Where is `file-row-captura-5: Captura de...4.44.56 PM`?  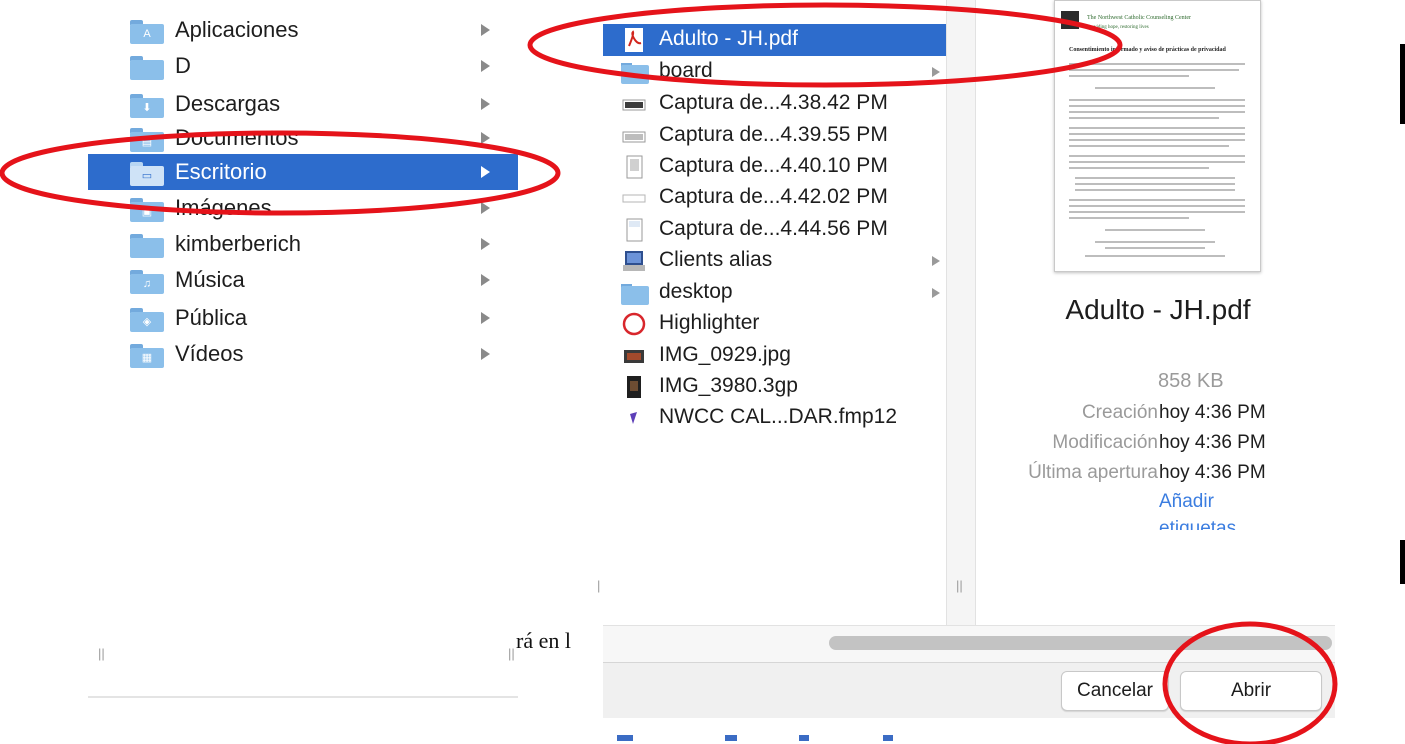
file-row-captura-5: Captura de...4.44.56 PM is located at coordinates (774, 230).